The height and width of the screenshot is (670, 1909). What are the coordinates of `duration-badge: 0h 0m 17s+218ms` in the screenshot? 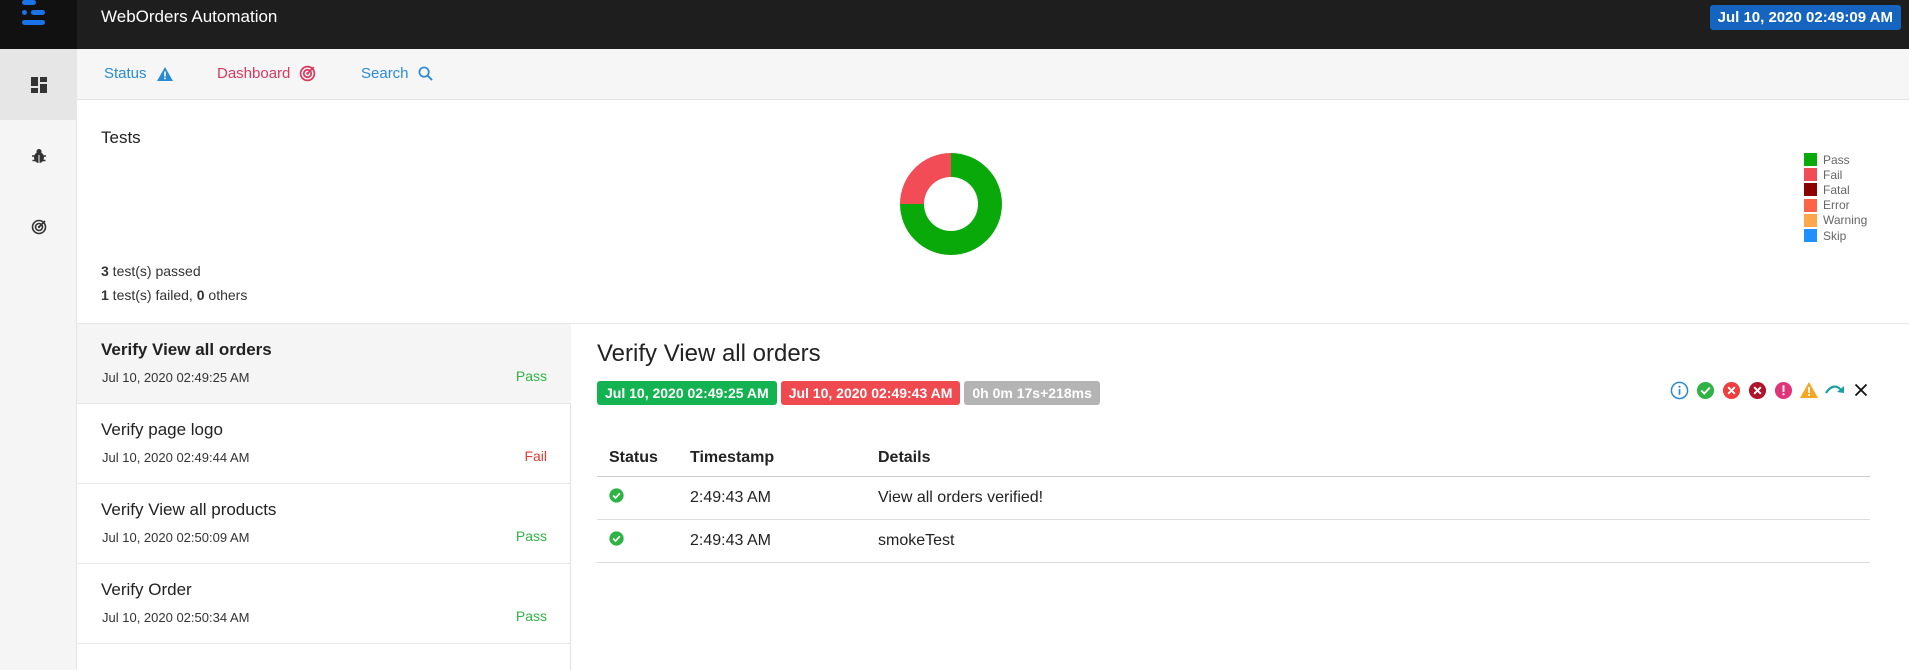 It's located at (1032, 393).